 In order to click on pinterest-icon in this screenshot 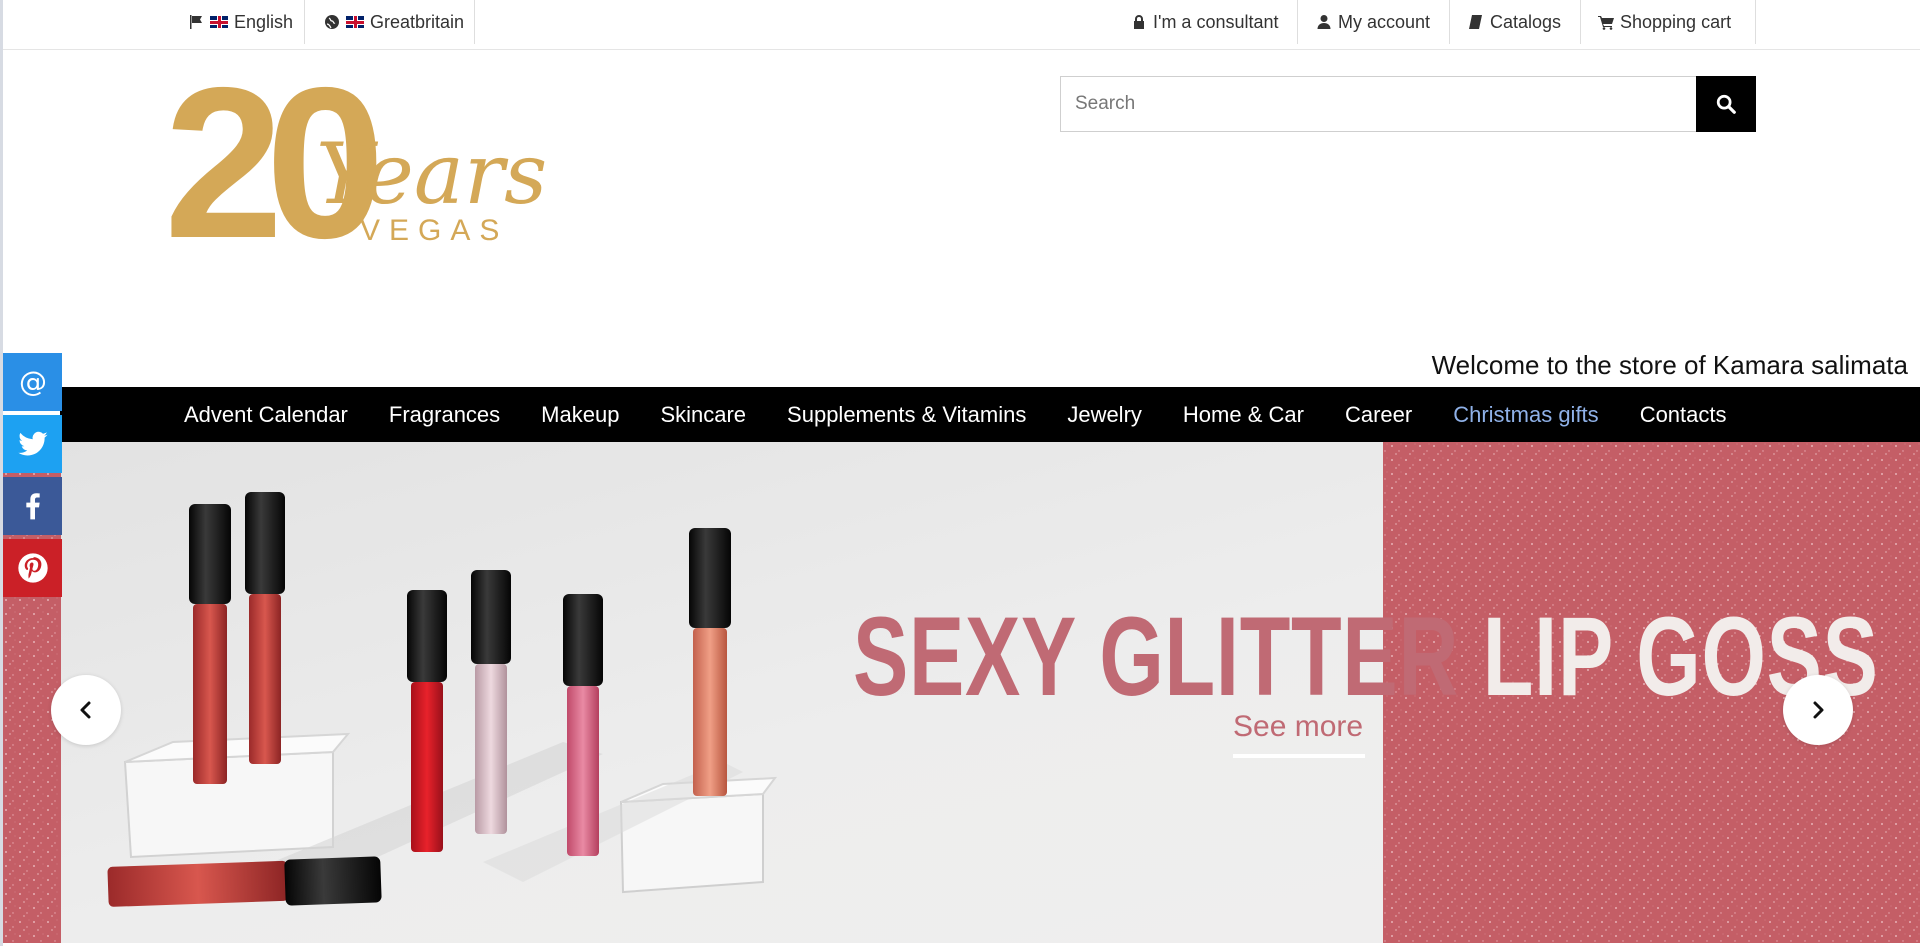, I will do `click(32, 568)`.